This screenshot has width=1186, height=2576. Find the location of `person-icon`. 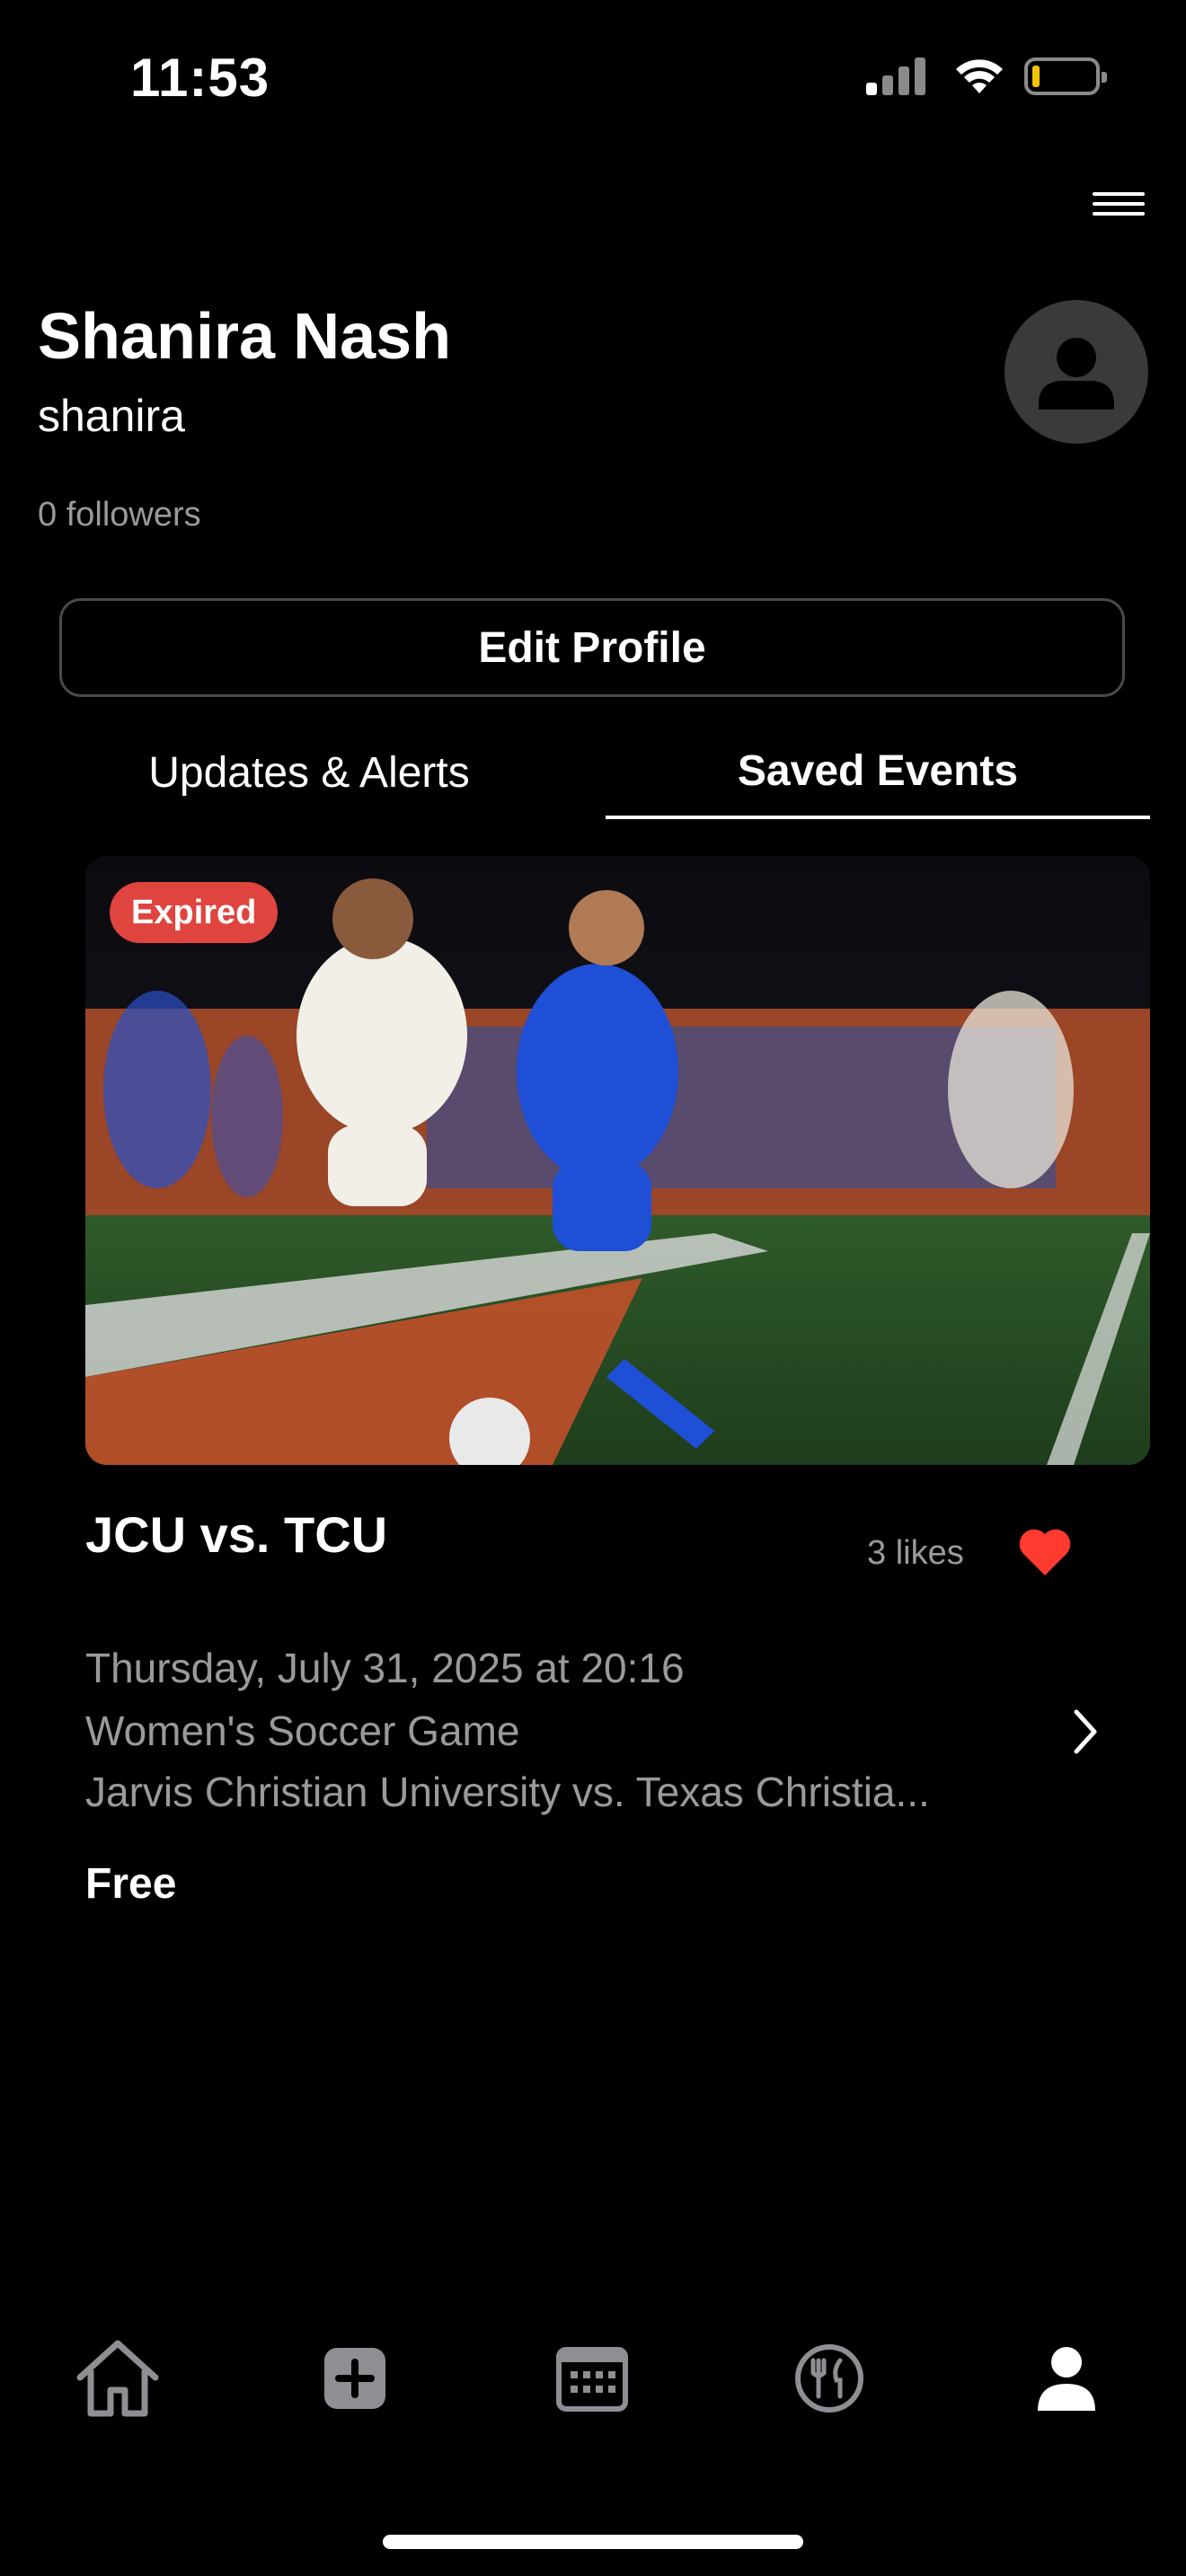

person-icon is located at coordinates (1076, 374).